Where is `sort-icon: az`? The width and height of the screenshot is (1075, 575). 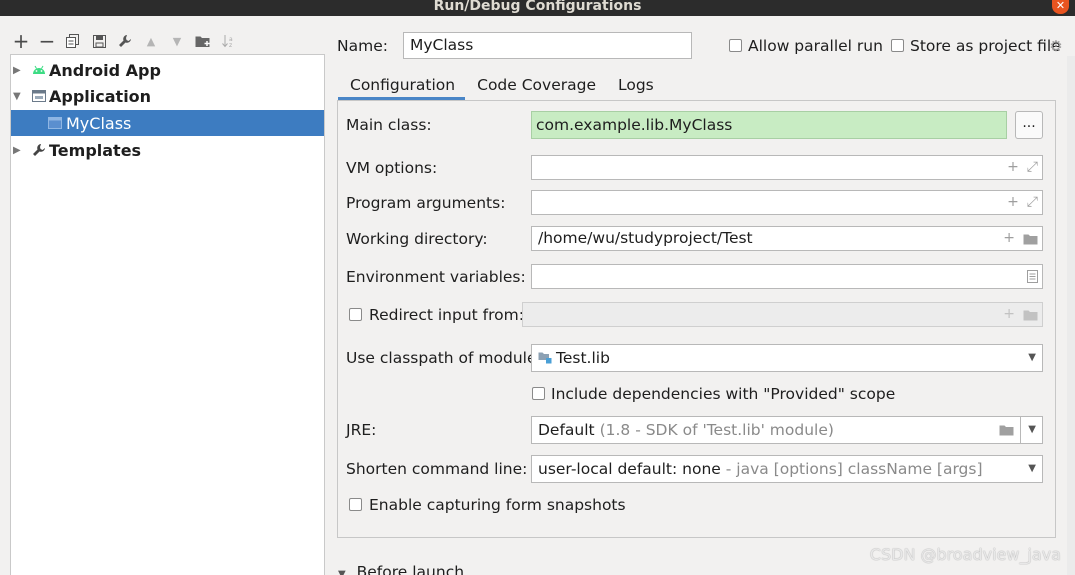
sort-icon: az is located at coordinates (227, 41).